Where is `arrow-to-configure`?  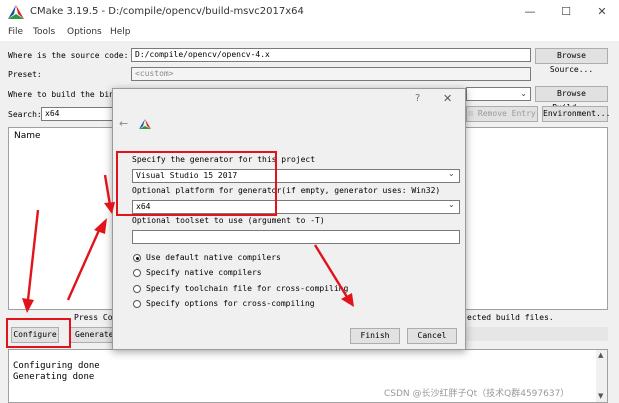 arrow-to-configure is located at coordinates (31, 261).